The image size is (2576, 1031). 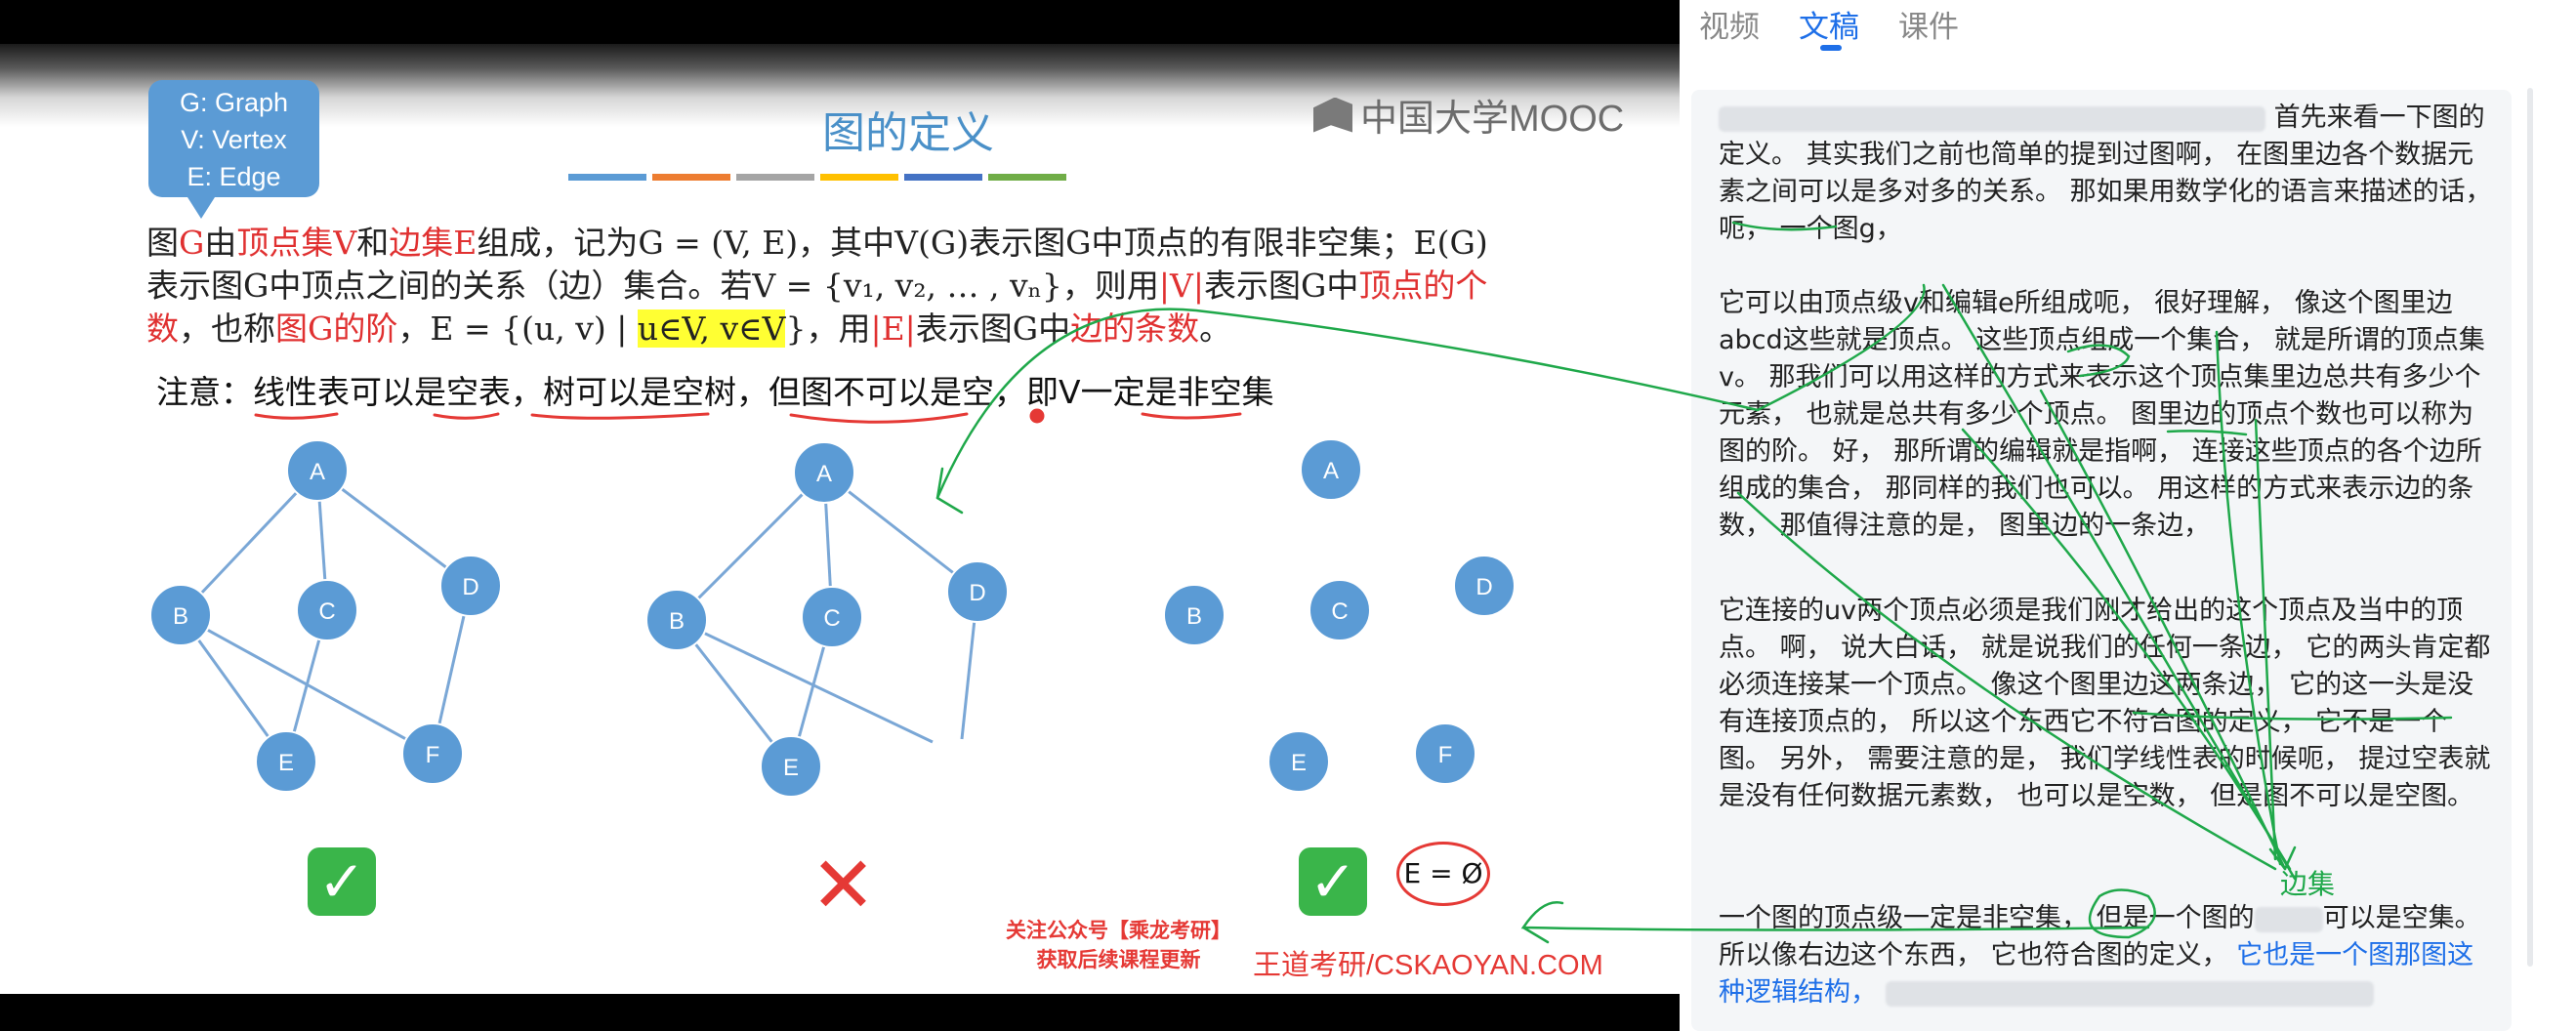 I want to click on tab-courseware: 课件, so click(x=1928, y=29).